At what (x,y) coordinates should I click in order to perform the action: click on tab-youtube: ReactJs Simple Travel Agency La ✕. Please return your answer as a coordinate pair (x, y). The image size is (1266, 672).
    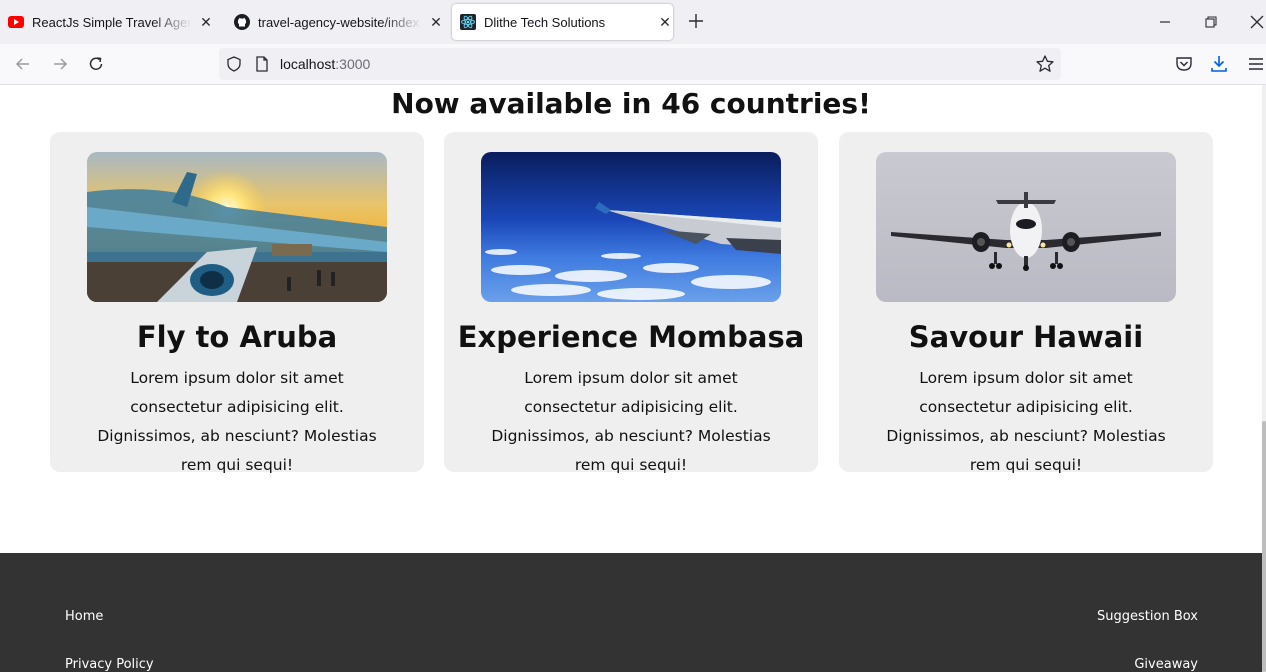
    Looking at the image, I should click on (112, 22).